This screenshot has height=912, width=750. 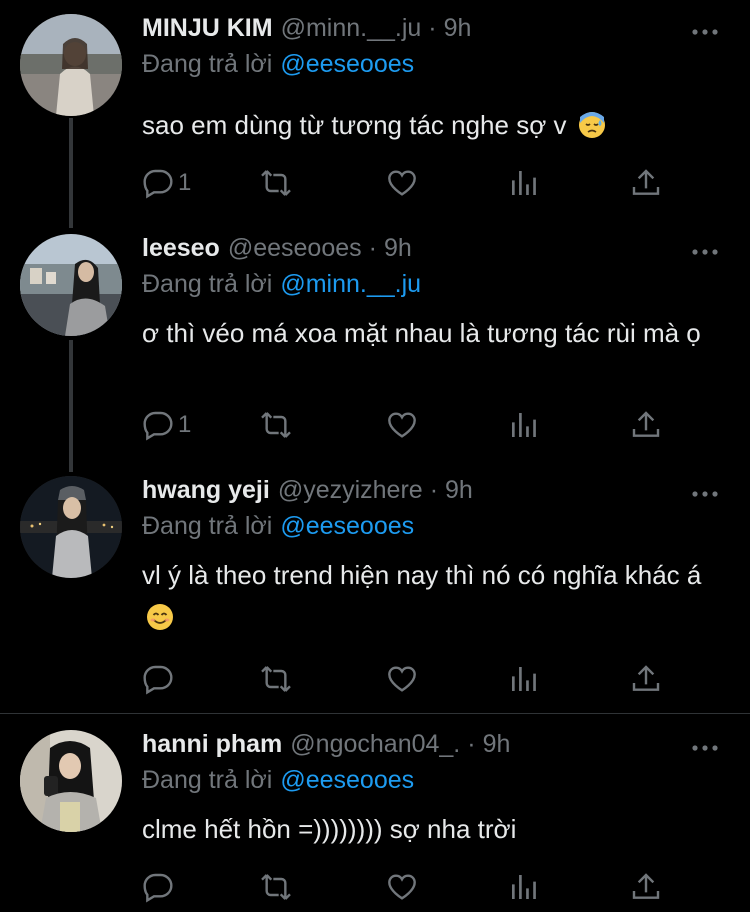 I want to click on tweet-text: sao em dùng từ tương tác nghe sợ v, so click(x=354, y=125).